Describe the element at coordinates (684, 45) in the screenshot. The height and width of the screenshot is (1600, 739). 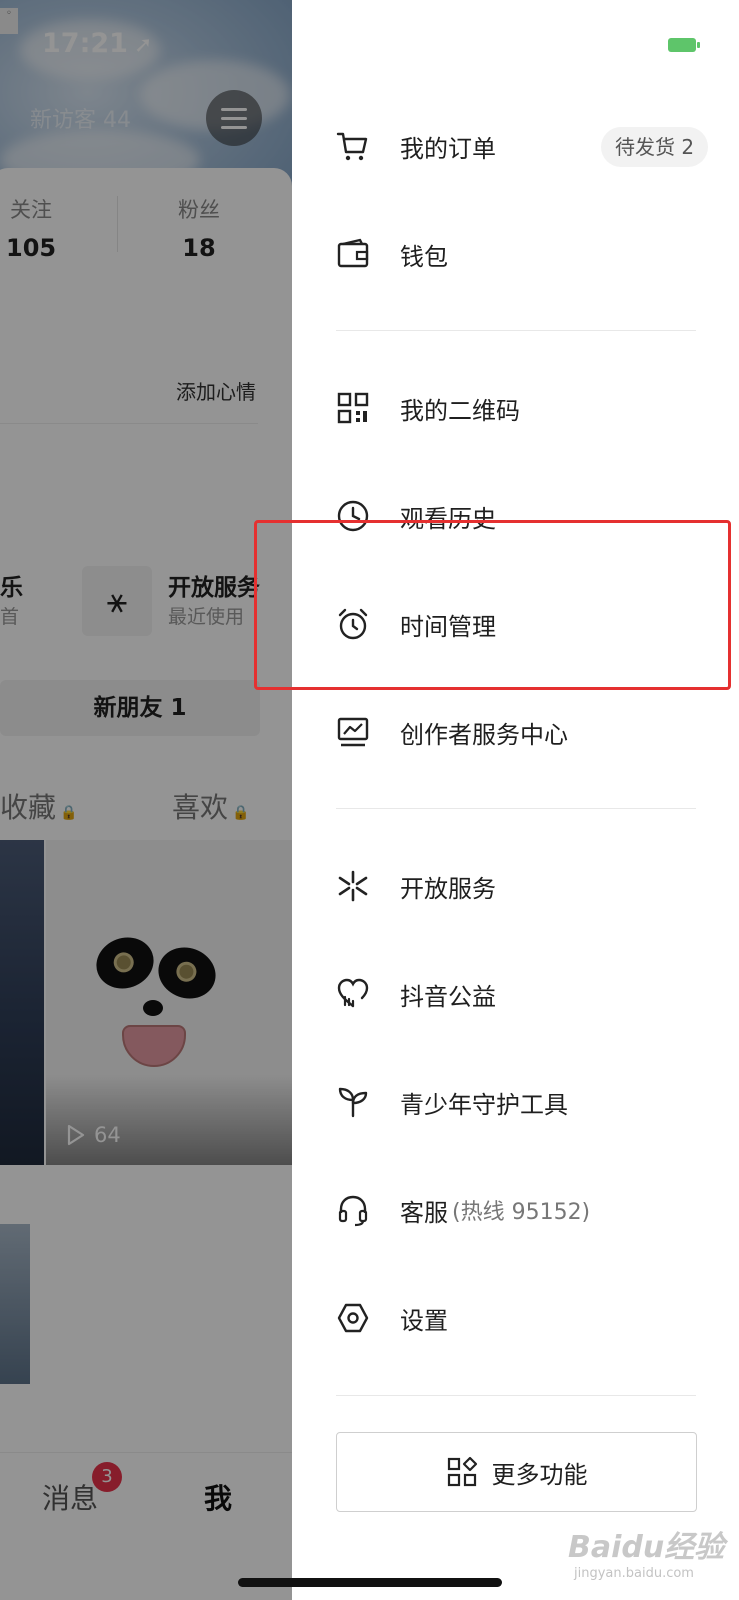
I see `battery-icon` at that location.